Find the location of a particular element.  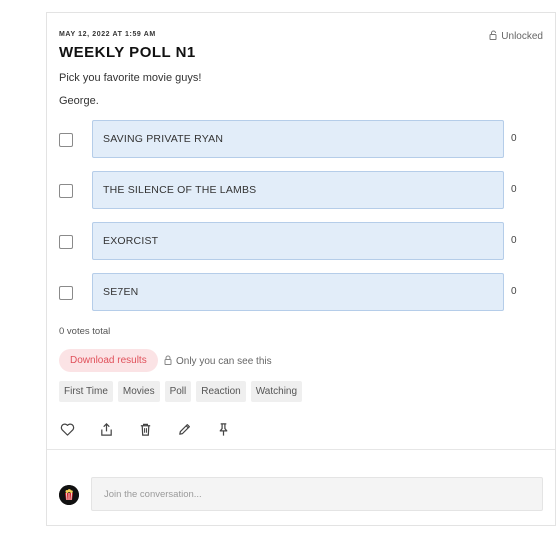

post-actions is located at coordinates (145, 429).